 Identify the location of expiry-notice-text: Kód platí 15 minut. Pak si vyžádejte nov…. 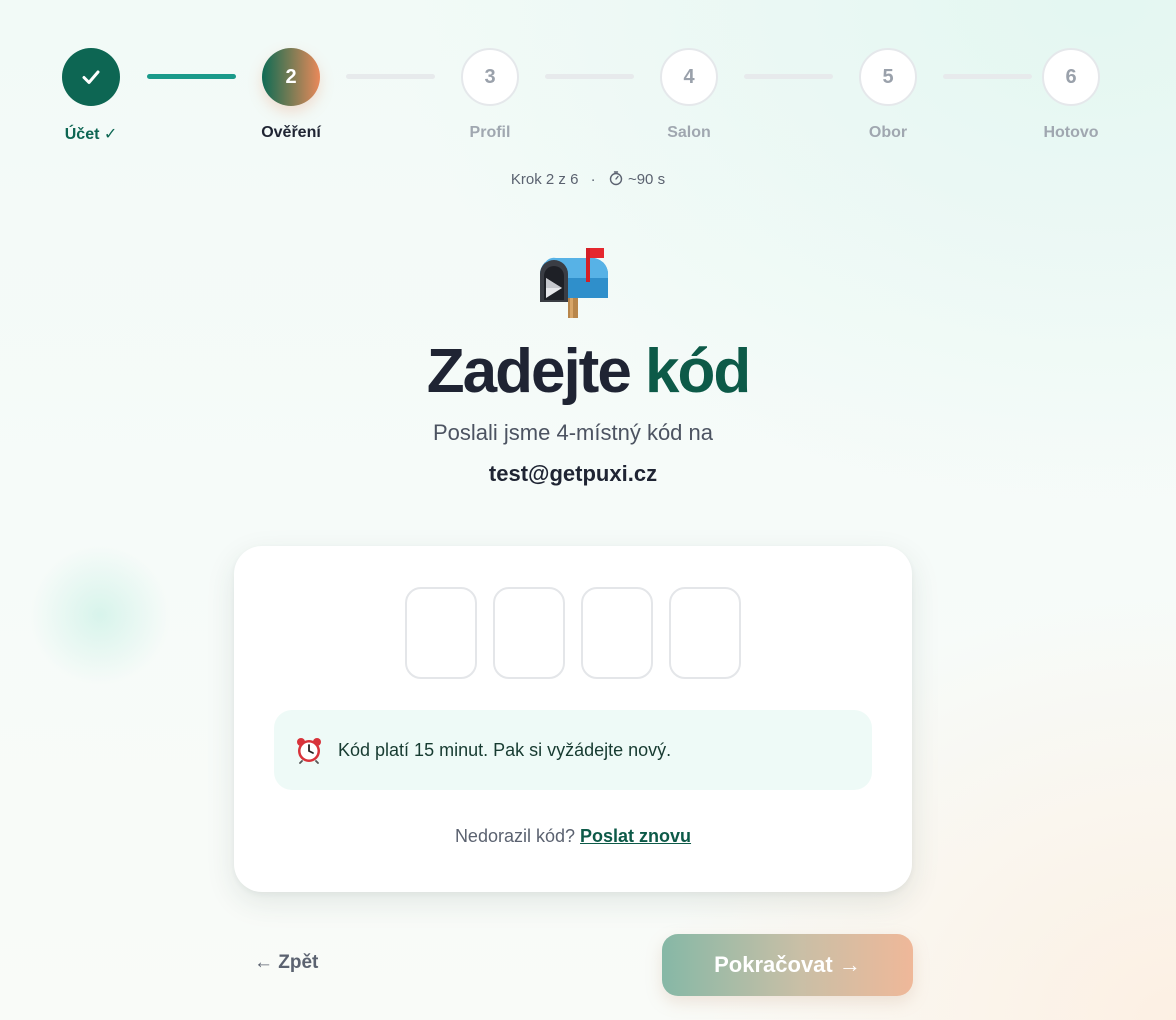
(505, 749).